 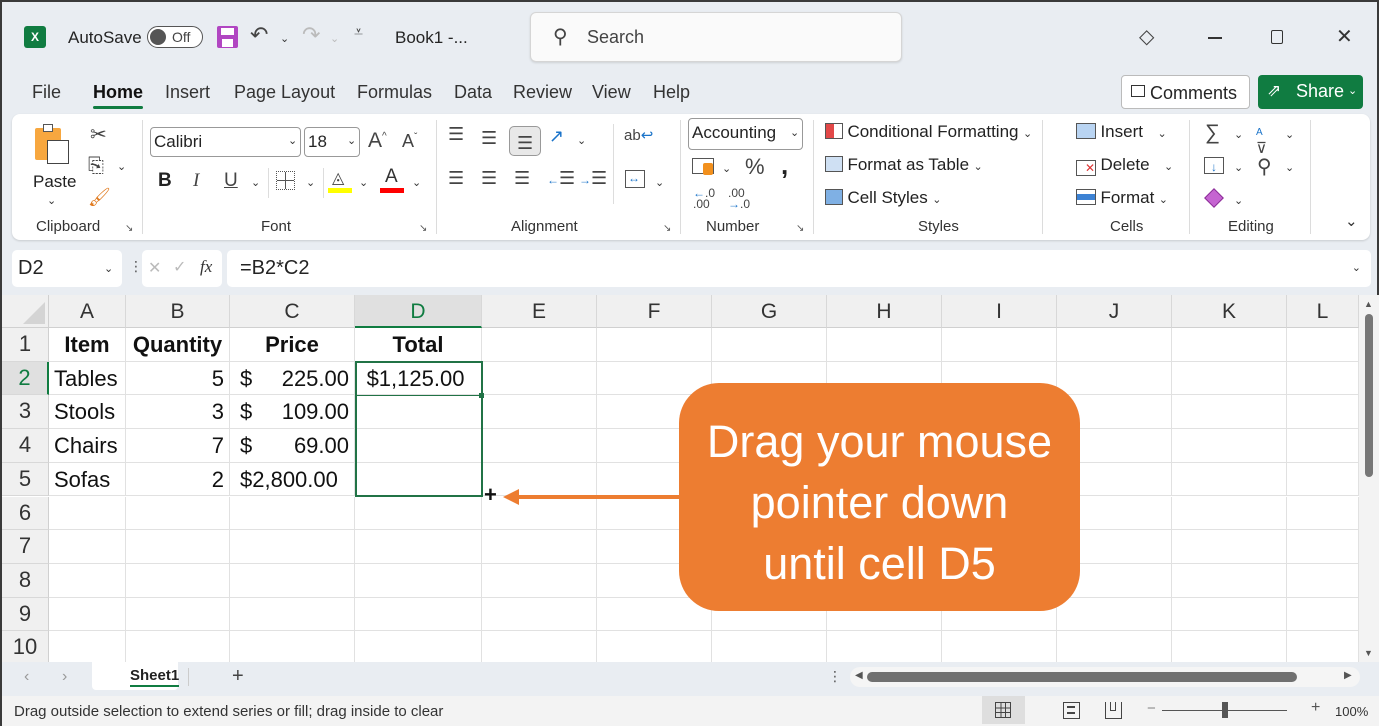 I want to click on cell-D2: $1,125.00, so click(x=418, y=378).